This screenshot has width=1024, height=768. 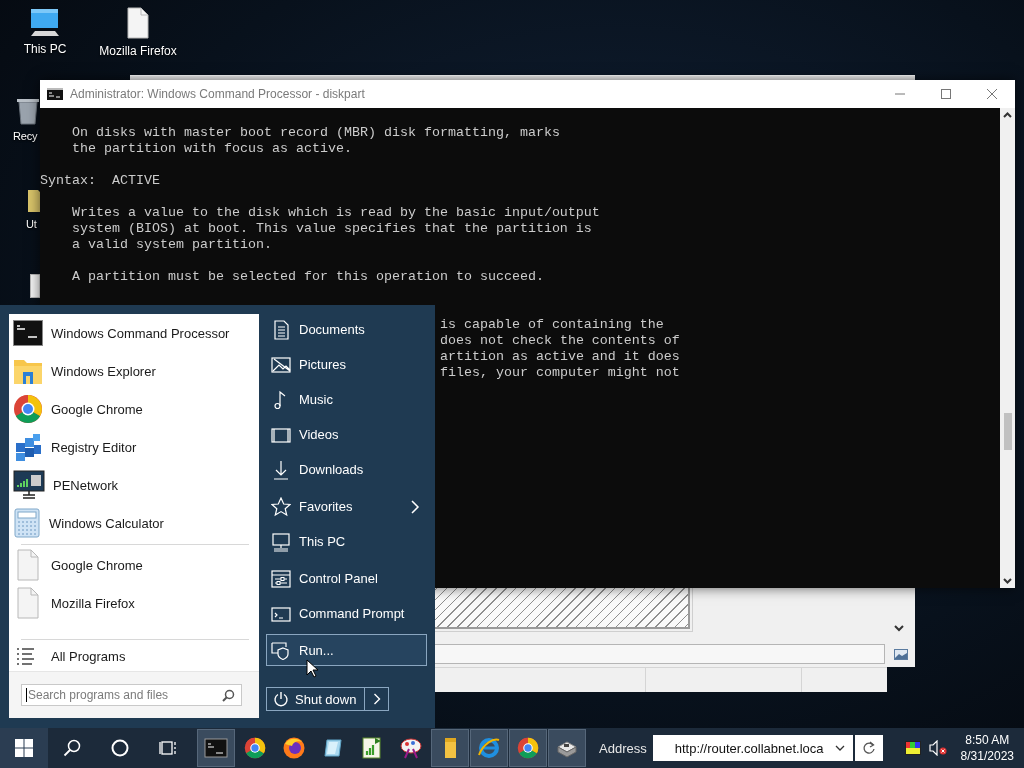 What do you see at coordinates (212, 149) in the screenshot?
I see `console-line: the partition with focus as active.` at bounding box center [212, 149].